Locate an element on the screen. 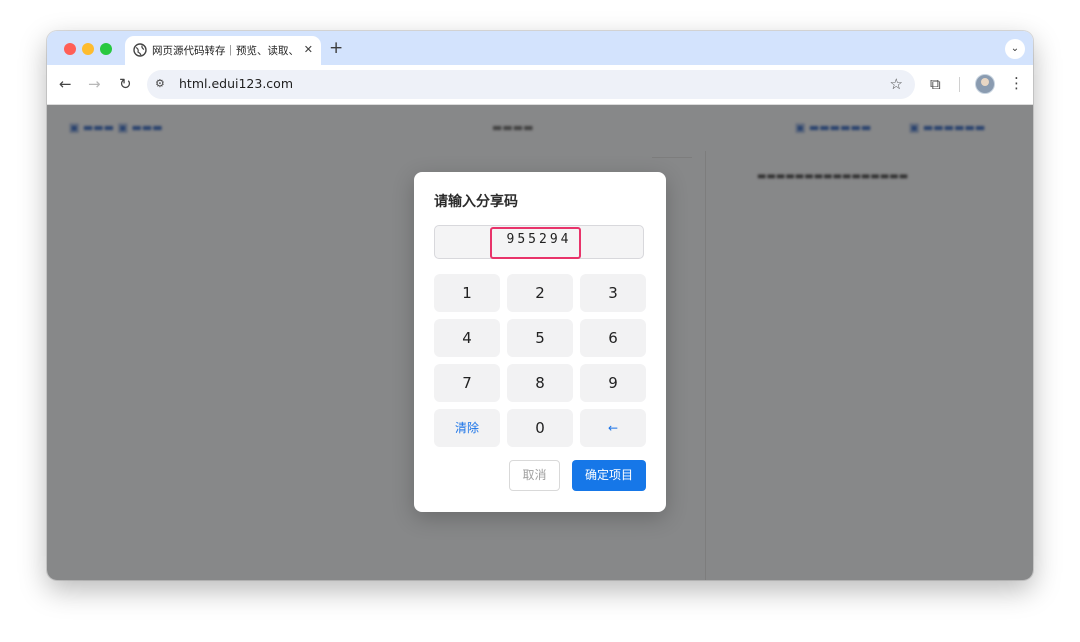  keypad-4: 4 is located at coordinates (467, 338).